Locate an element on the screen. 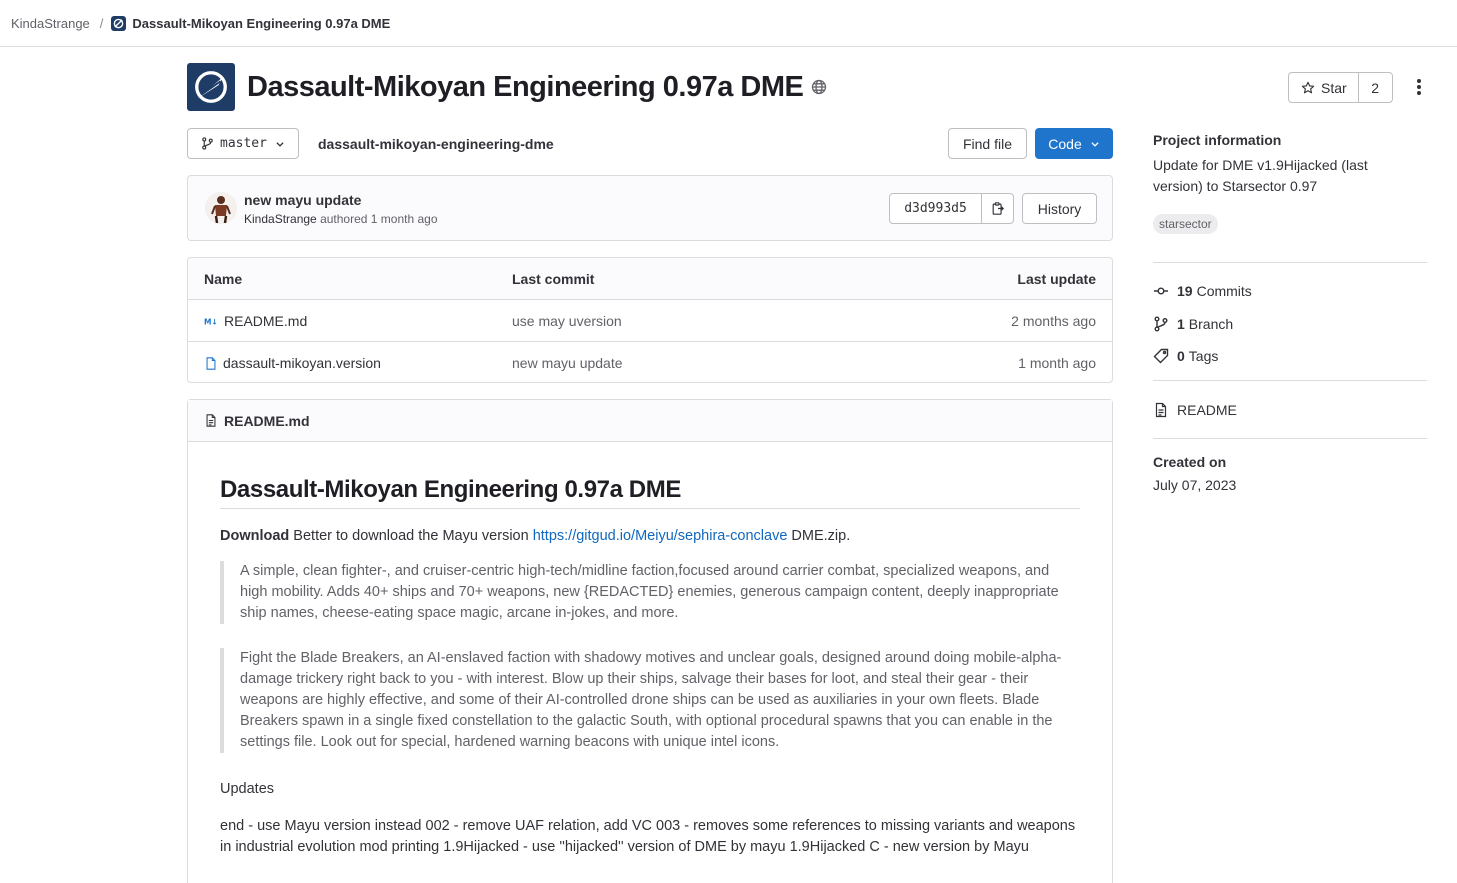 The image size is (1457, 883). file-last-update: 1 month ago is located at coordinates (1057, 363).